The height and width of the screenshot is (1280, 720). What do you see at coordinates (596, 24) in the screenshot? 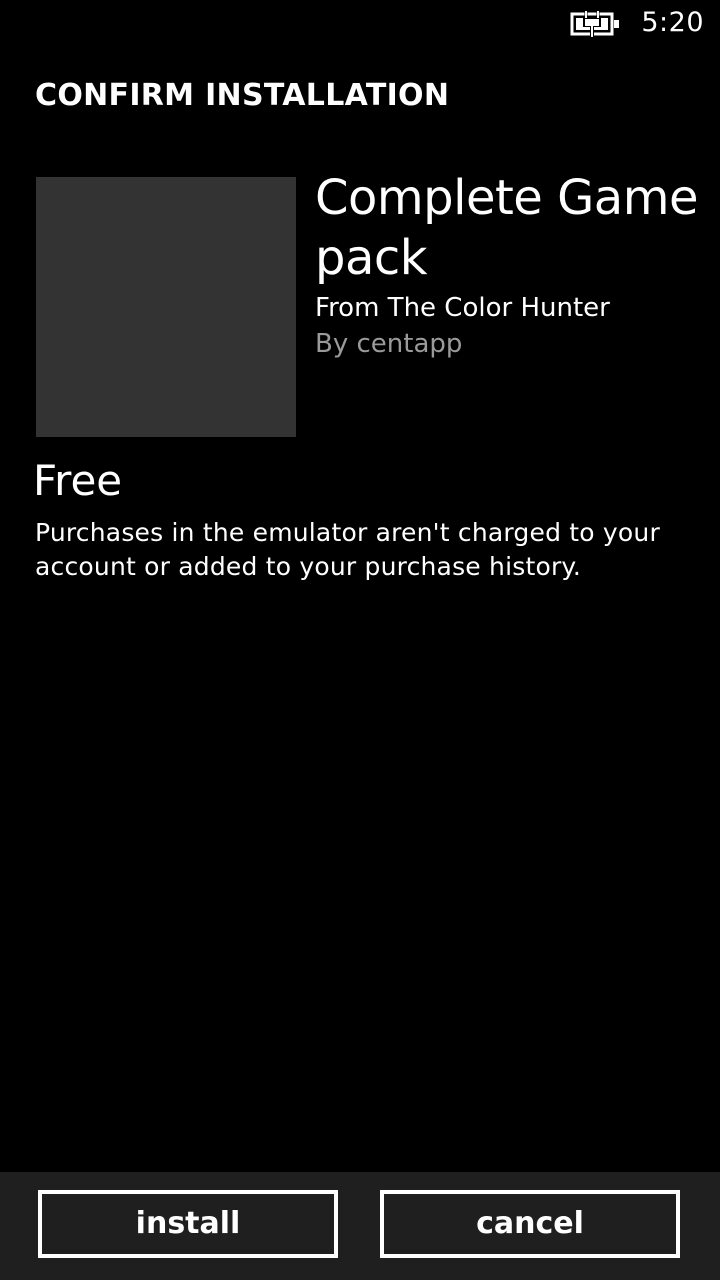
I see `battery-charging-icon` at bounding box center [596, 24].